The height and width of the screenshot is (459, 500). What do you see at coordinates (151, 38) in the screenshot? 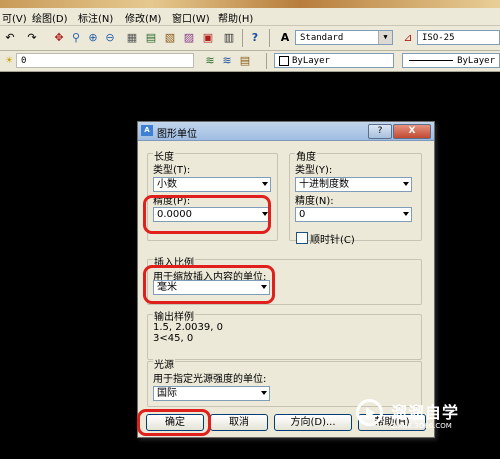
I see `design-center-icon: ▤` at bounding box center [151, 38].